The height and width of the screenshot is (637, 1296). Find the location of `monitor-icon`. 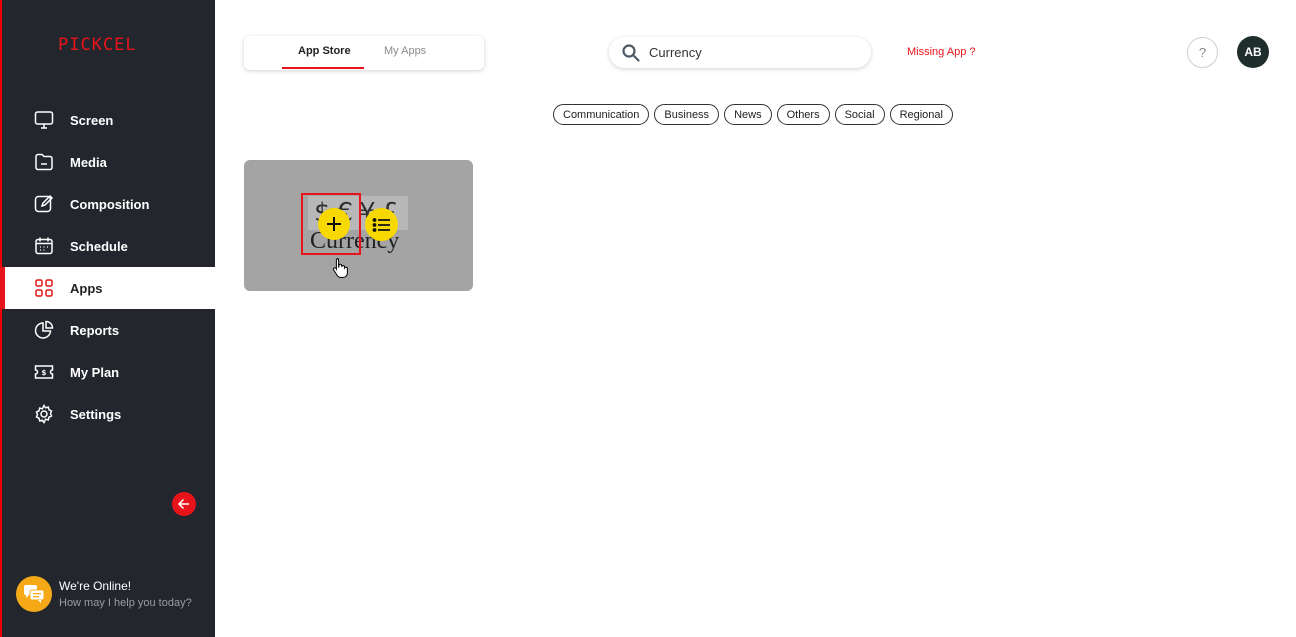

monitor-icon is located at coordinates (44, 120).